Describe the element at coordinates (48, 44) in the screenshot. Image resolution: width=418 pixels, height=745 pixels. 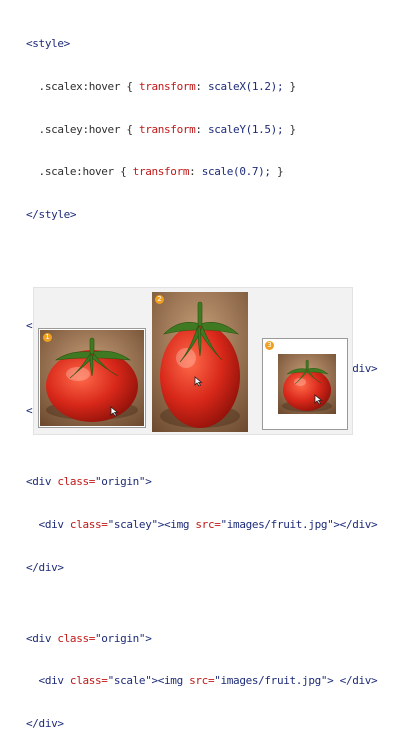
I see `style-open-tag: <style>` at that location.